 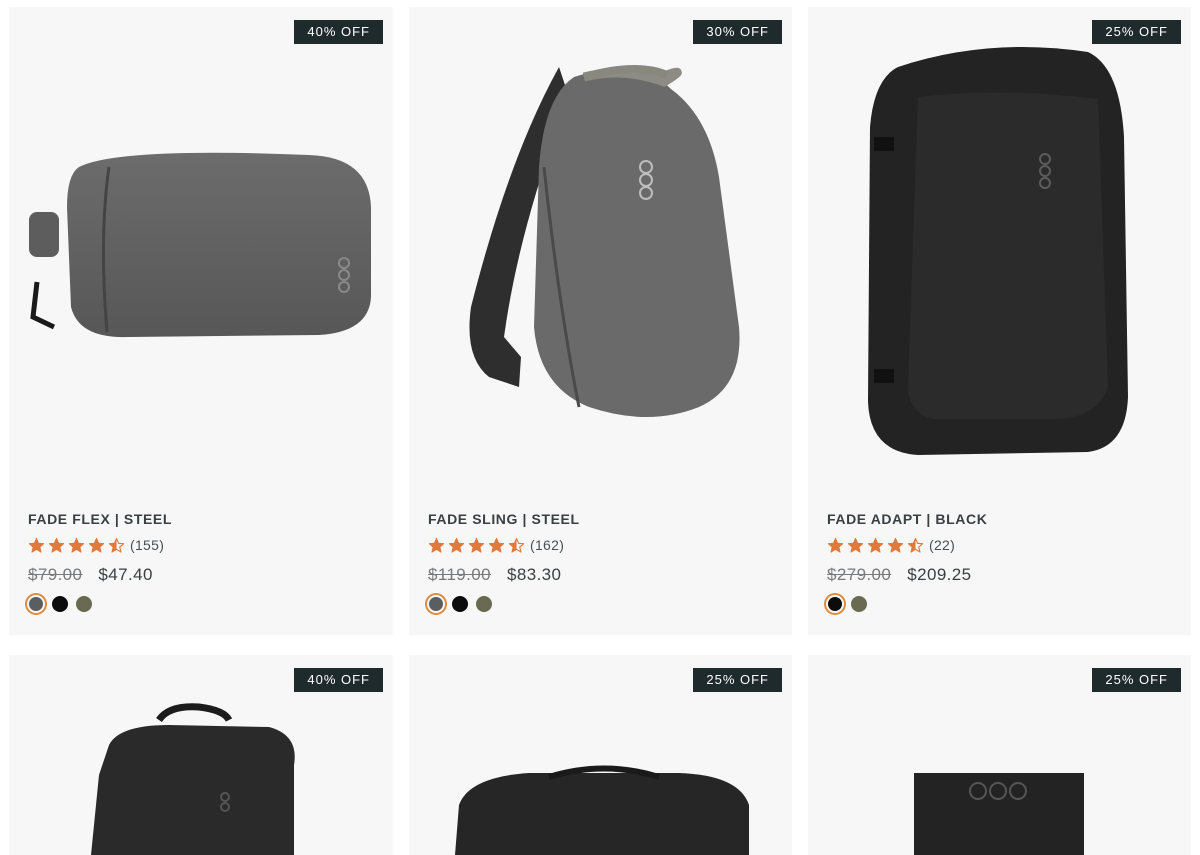 What do you see at coordinates (201, 755) in the screenshot?
I see `product-card: 40% OFF` at bounding box center [201, 755].